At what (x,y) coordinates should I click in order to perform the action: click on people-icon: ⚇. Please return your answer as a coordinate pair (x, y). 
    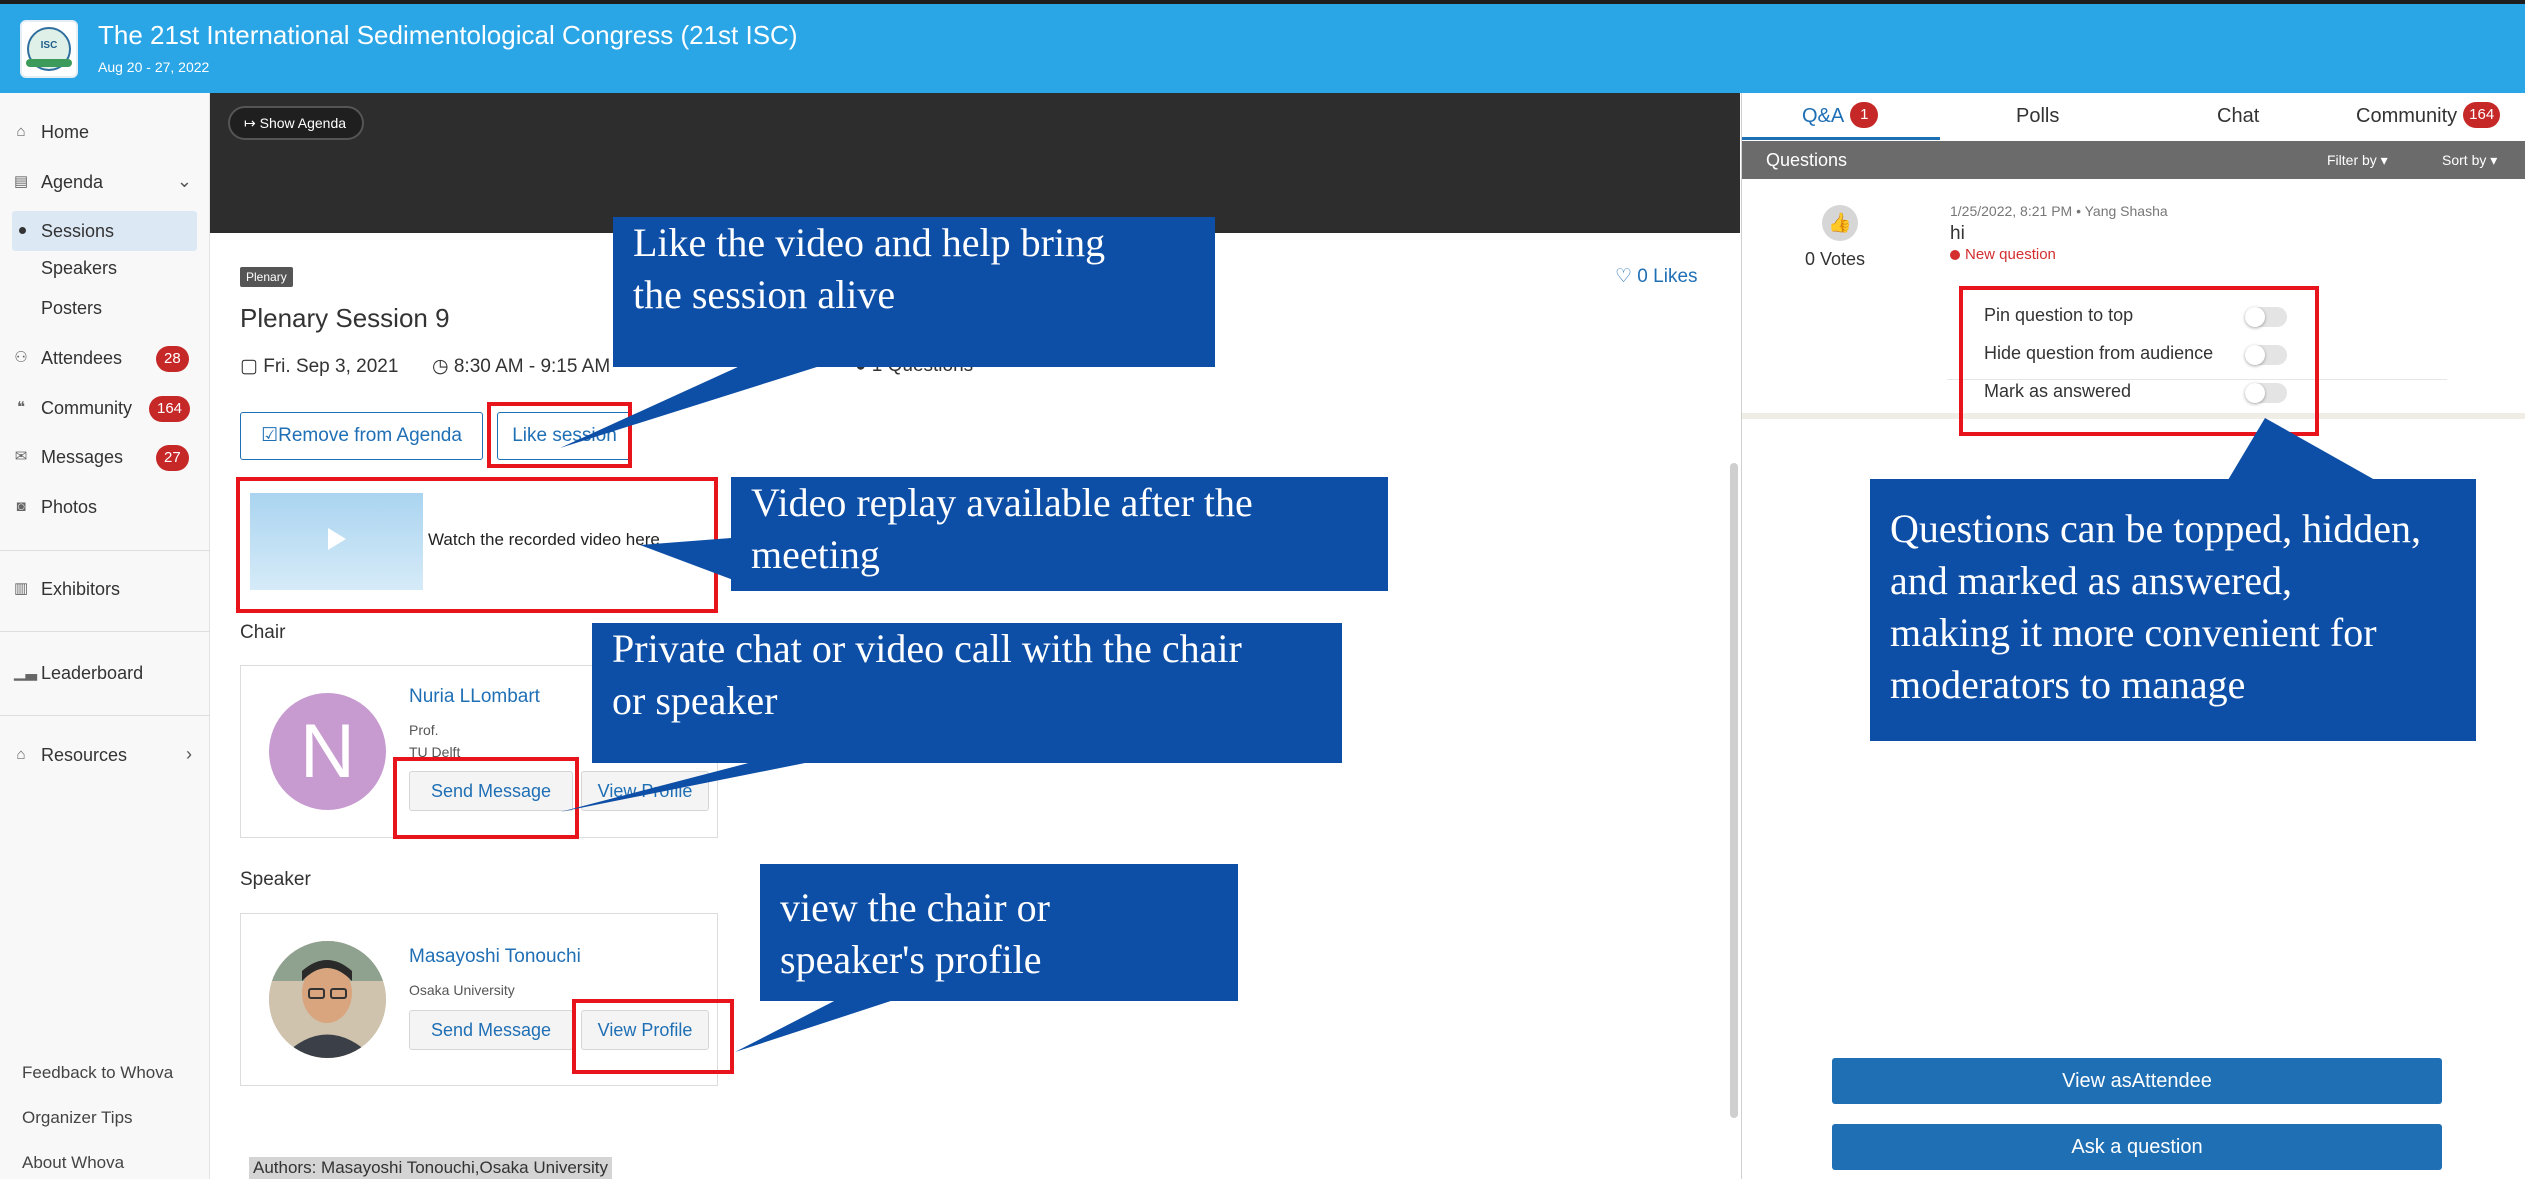
    Looking at the image, I should click on (21, 357).